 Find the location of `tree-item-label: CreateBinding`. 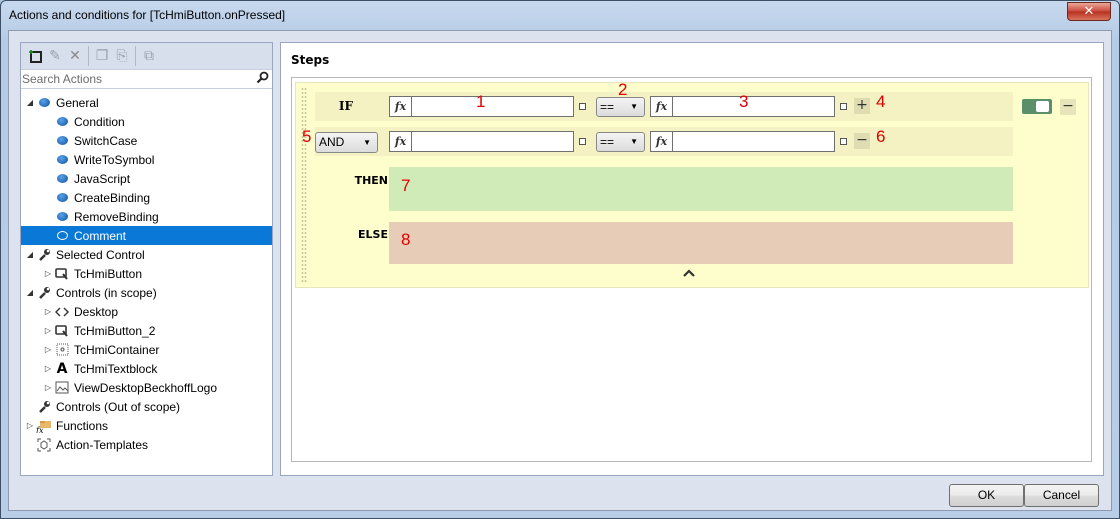

tree-item-label: CreateBinding is located at coordinates (112, 197).